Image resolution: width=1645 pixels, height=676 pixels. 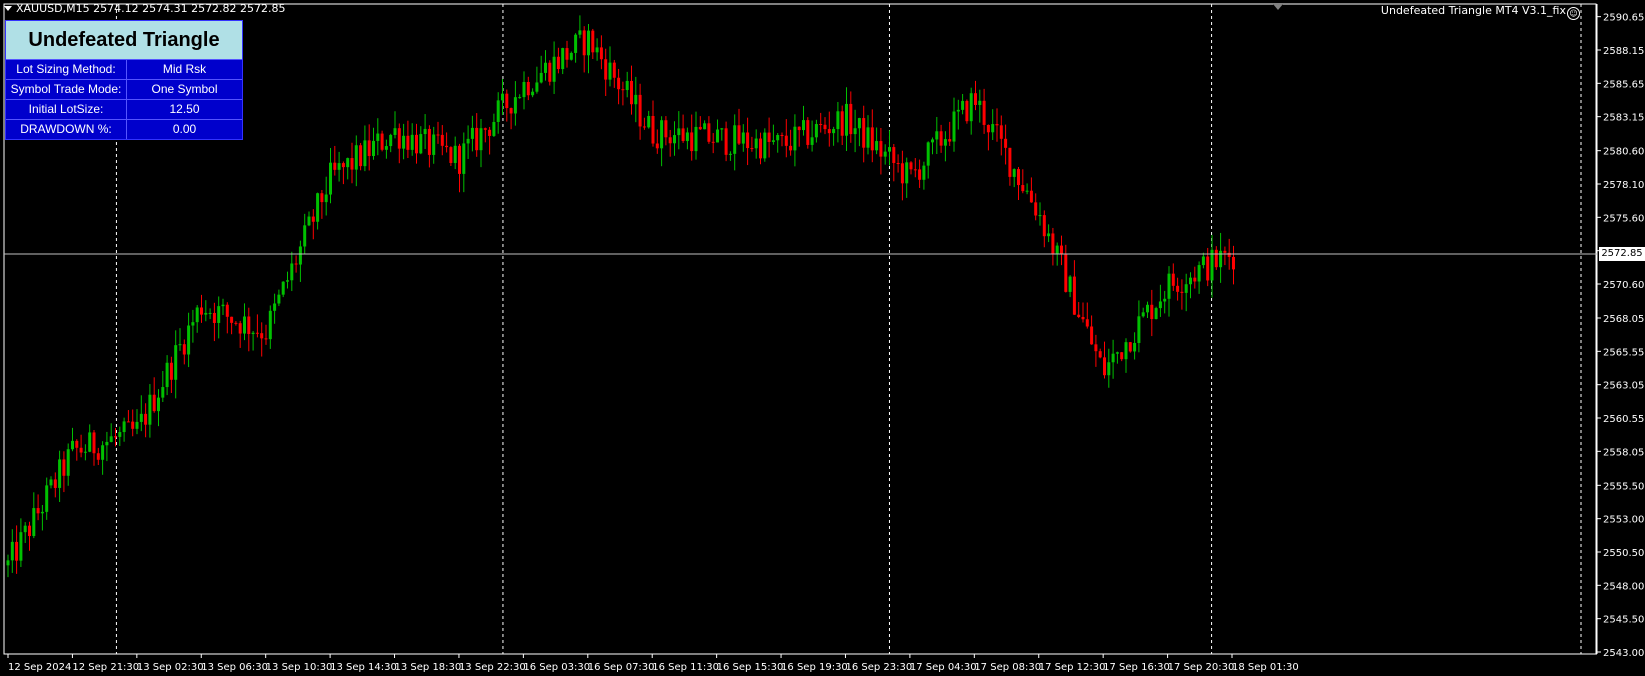 What do you see at coordinates (1622, 254) in the screenshot?
I see `current-price-tag: 2572.85` at bounding box center [1622, 254].